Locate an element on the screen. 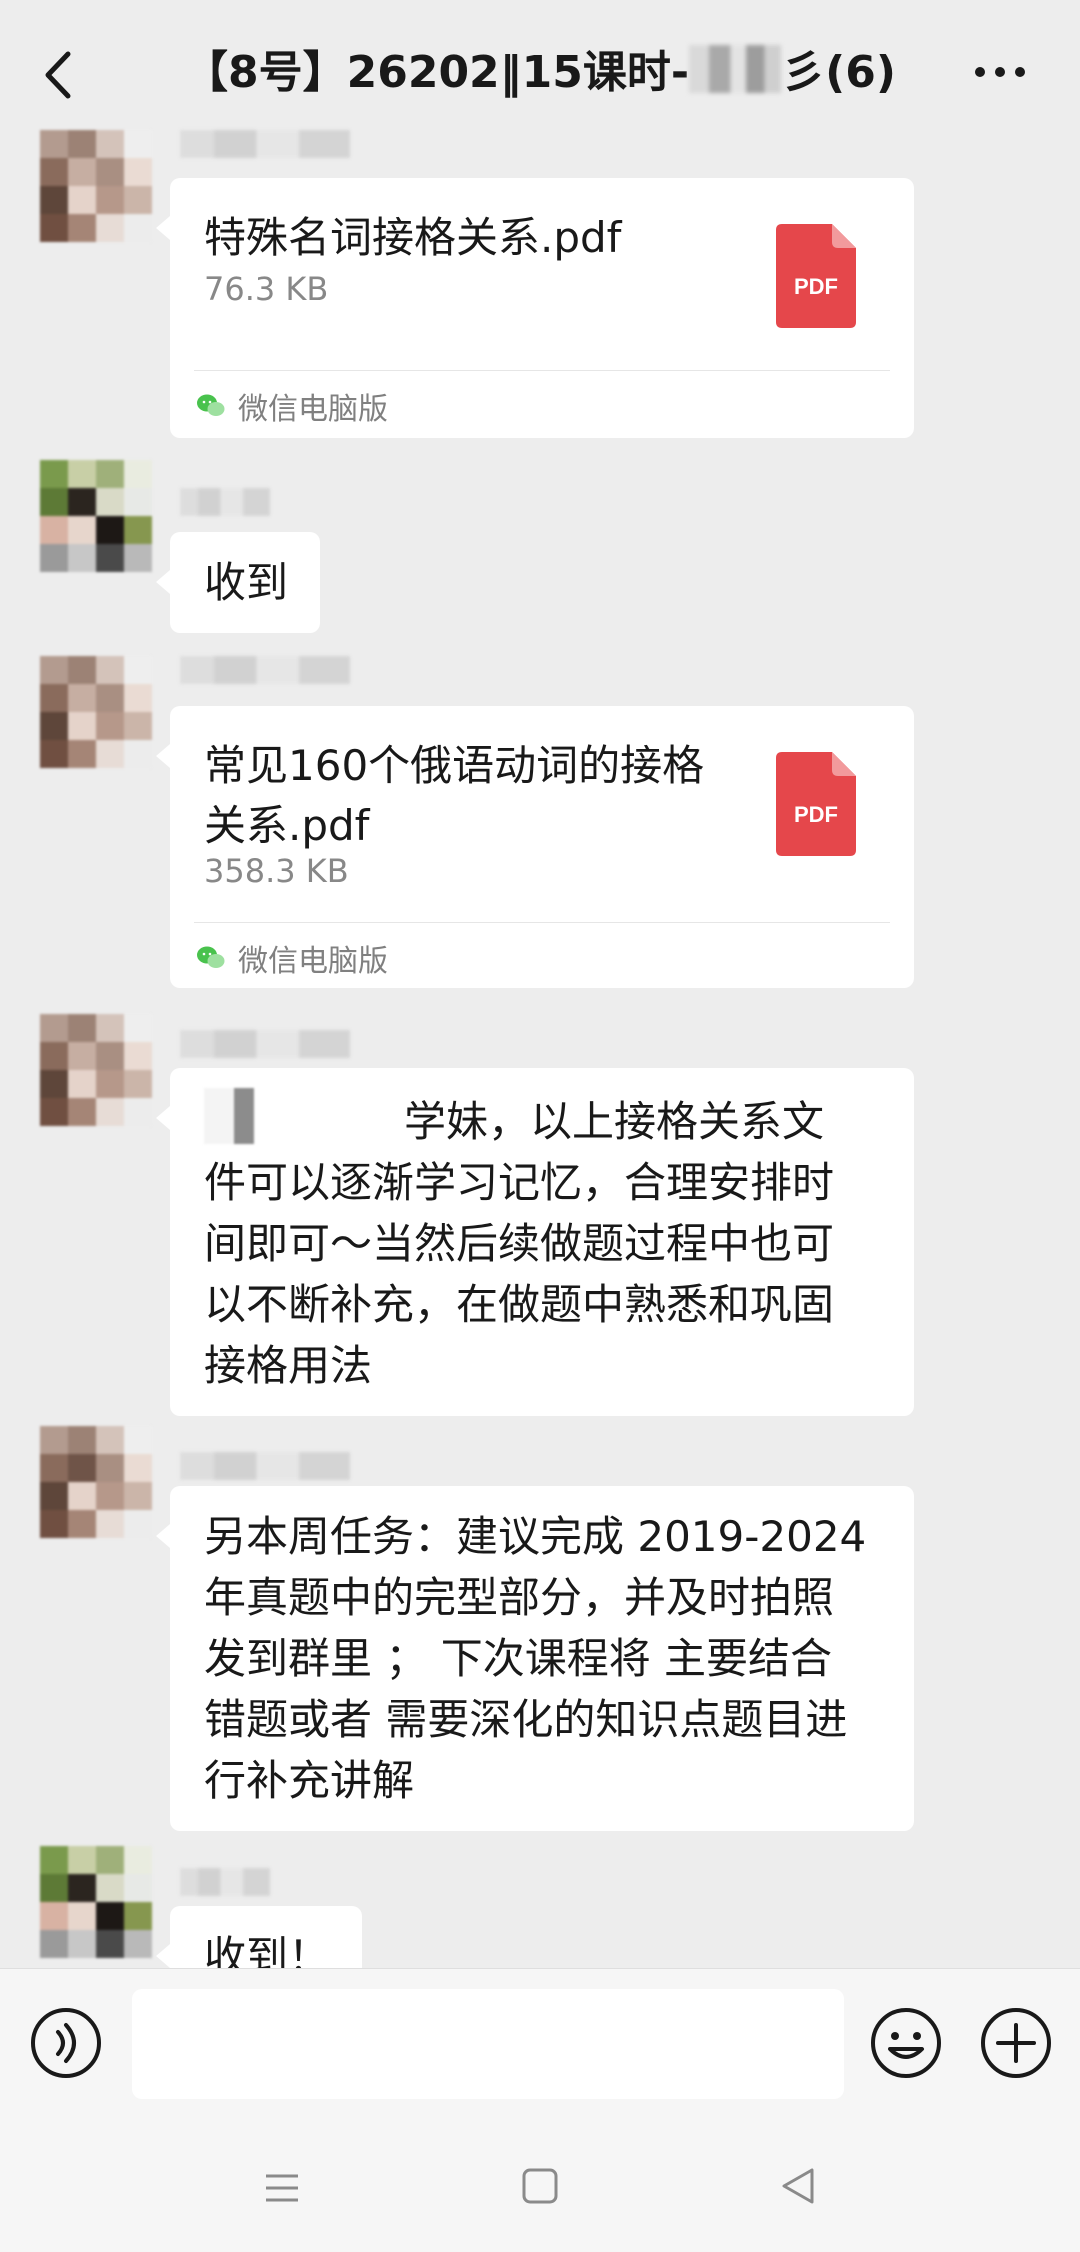  emoji-icon is located at coordinates (906, 2043).